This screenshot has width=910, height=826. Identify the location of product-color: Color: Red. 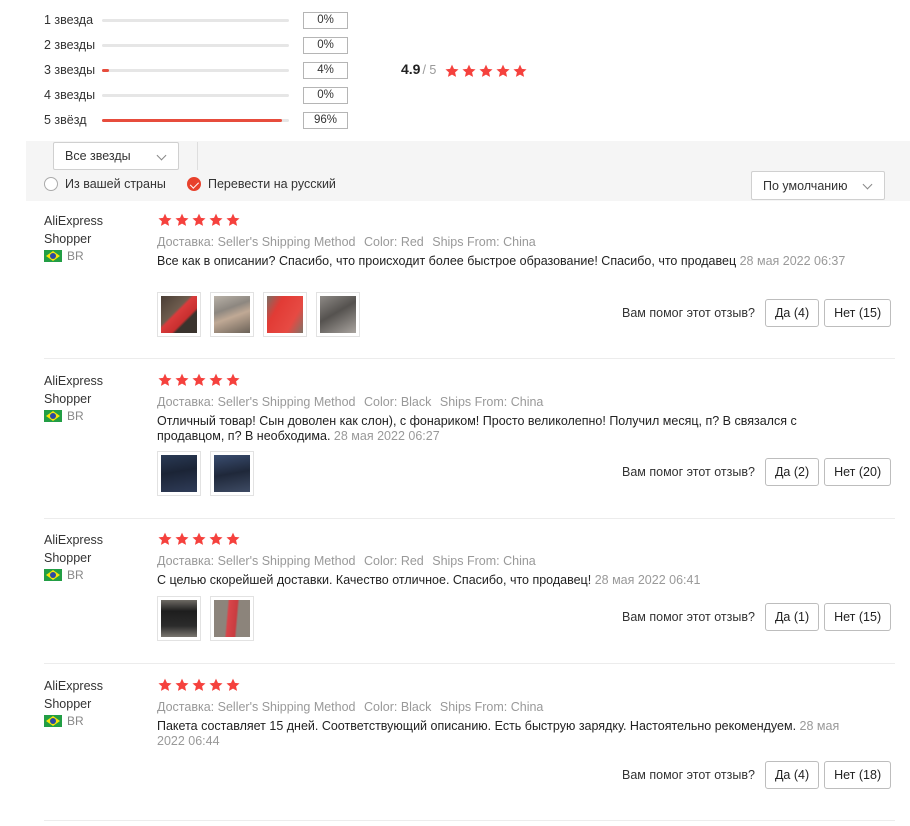
(394, 561).